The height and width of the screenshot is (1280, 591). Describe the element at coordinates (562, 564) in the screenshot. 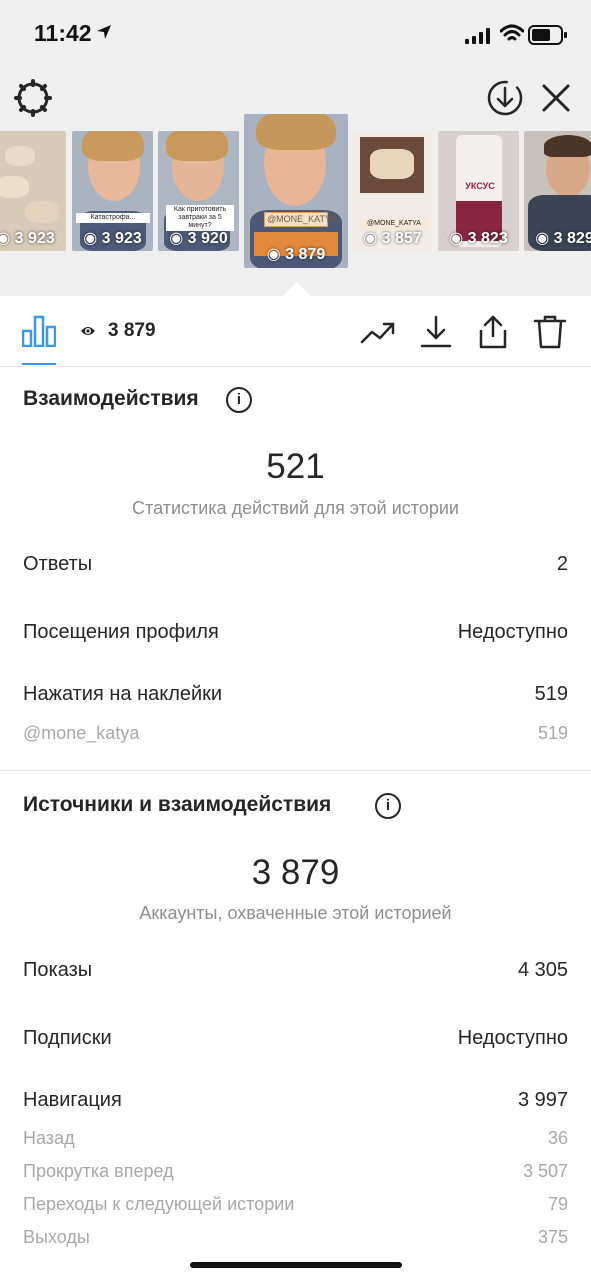

I see `replies-value: 2` at that location.